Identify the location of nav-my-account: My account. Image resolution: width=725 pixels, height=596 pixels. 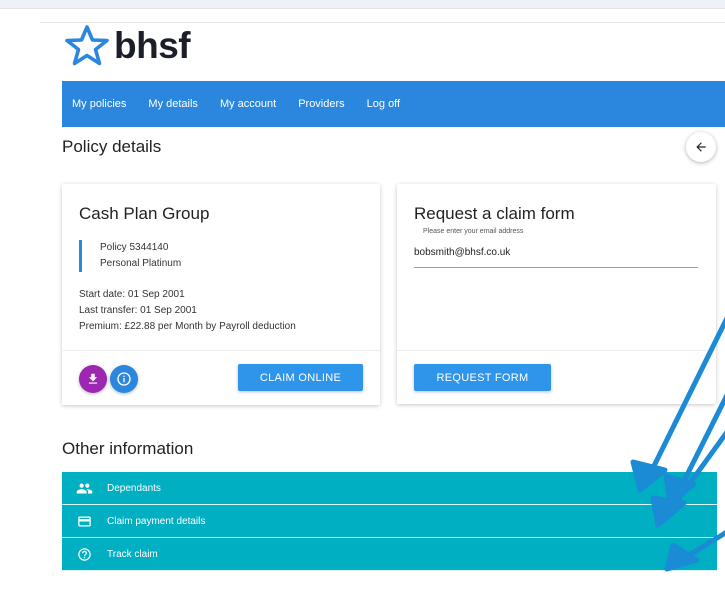
(248, 104).